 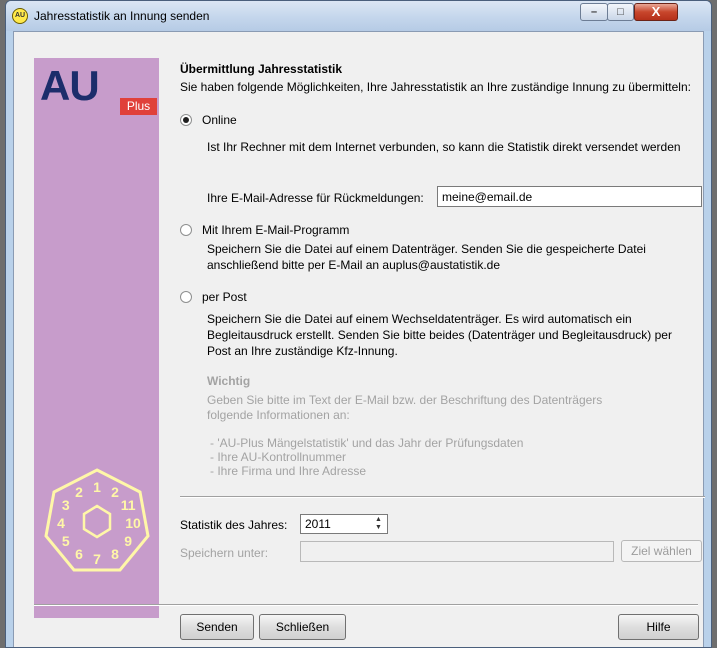 I want to click on logo-text: AU, so click(x=70, y=85).